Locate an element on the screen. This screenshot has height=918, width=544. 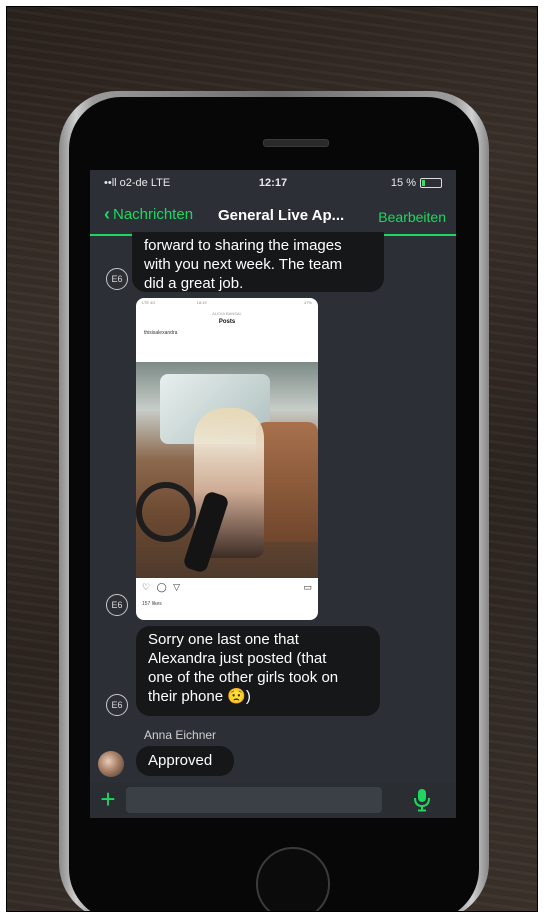
composer-bar: + is located at coordinates (273, 800).